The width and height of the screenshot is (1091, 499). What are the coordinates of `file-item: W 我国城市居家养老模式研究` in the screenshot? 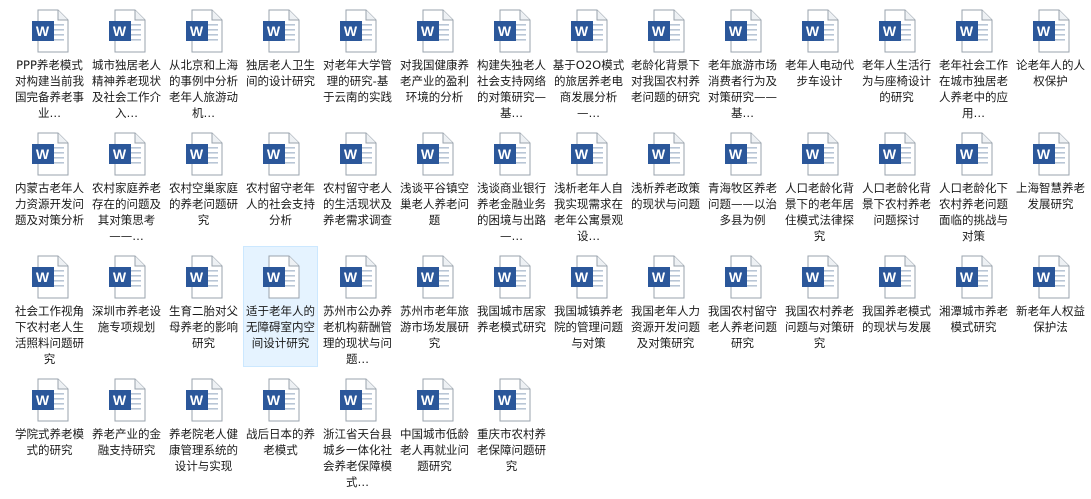 It's located at (511, 306).